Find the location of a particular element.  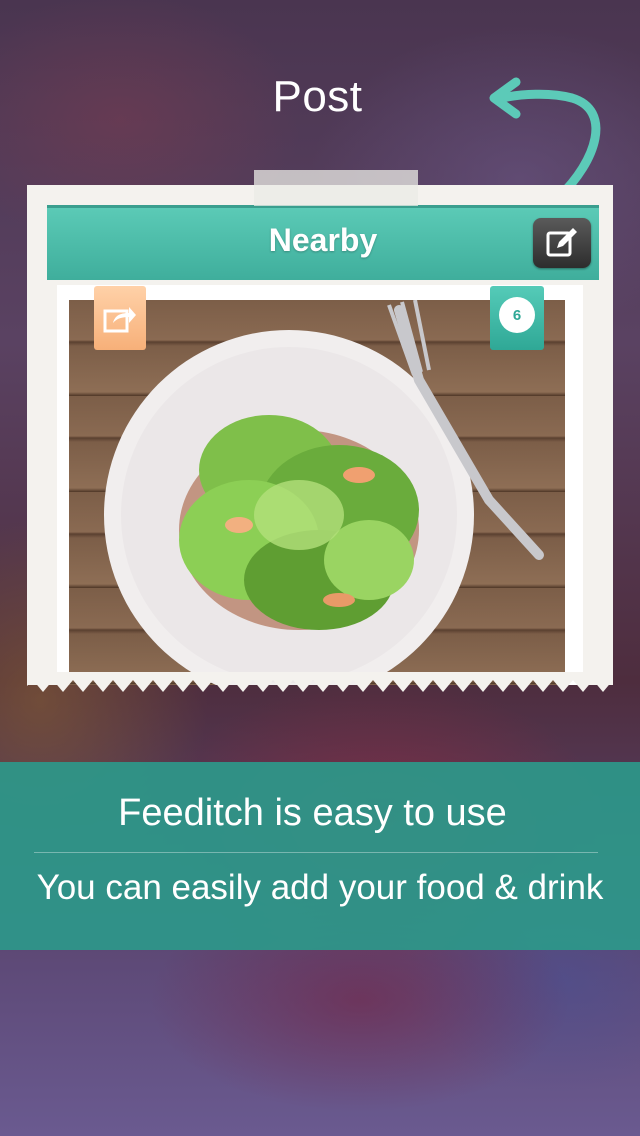

share-icon is located at coordinates (119, 320).